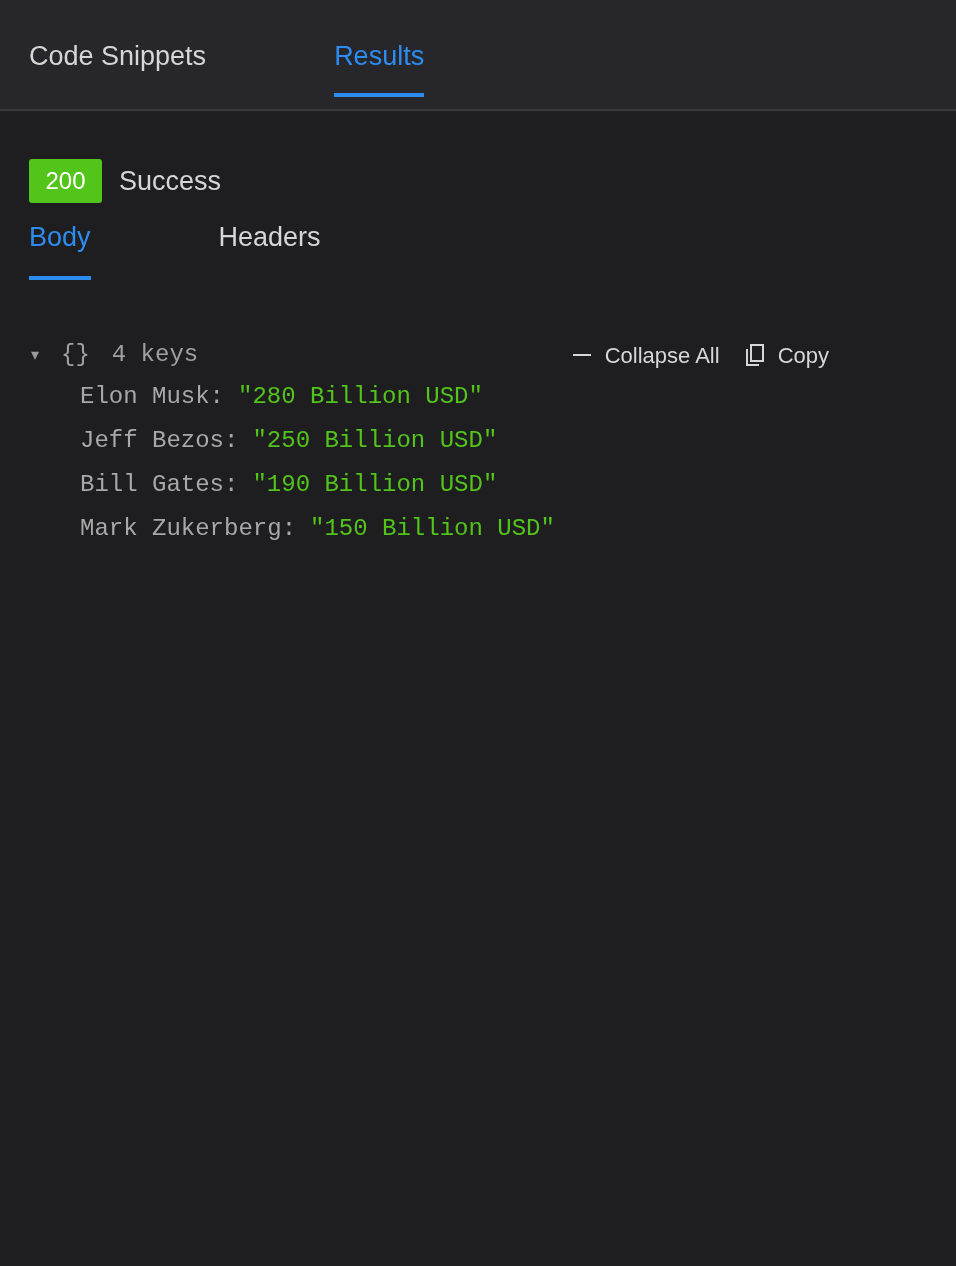  What do you see at coordinates (159, 441) in the screenshot?
I see `json-key: Jeff Bezos:` at bounding box center [159, 441].